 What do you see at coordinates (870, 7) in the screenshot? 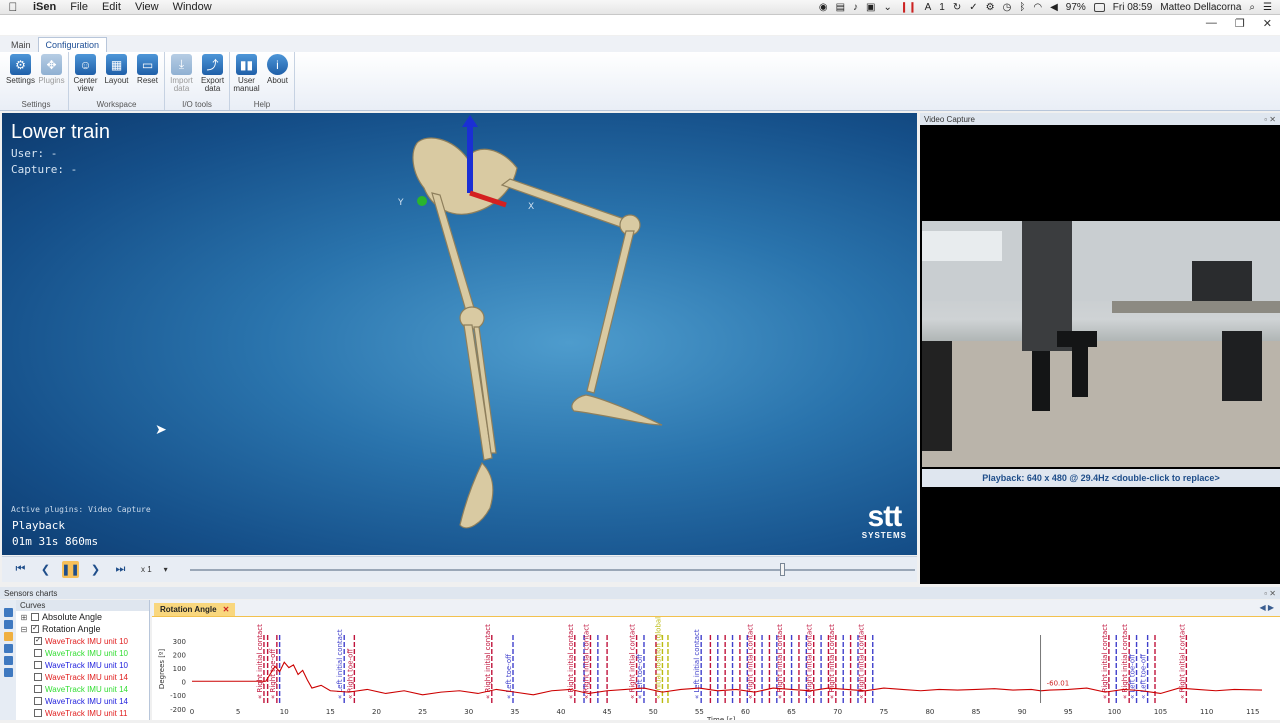
I see `camera-icon: ▣` at bounding box center [870, 7].